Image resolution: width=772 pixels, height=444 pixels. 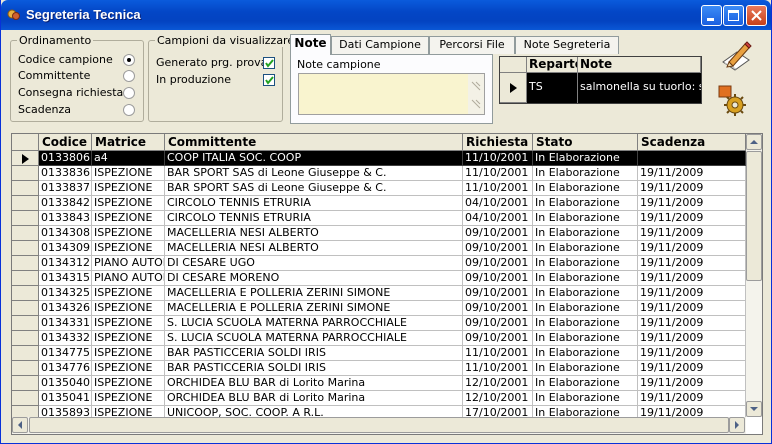 I want to click on close-button, so click(x=756, y=15).